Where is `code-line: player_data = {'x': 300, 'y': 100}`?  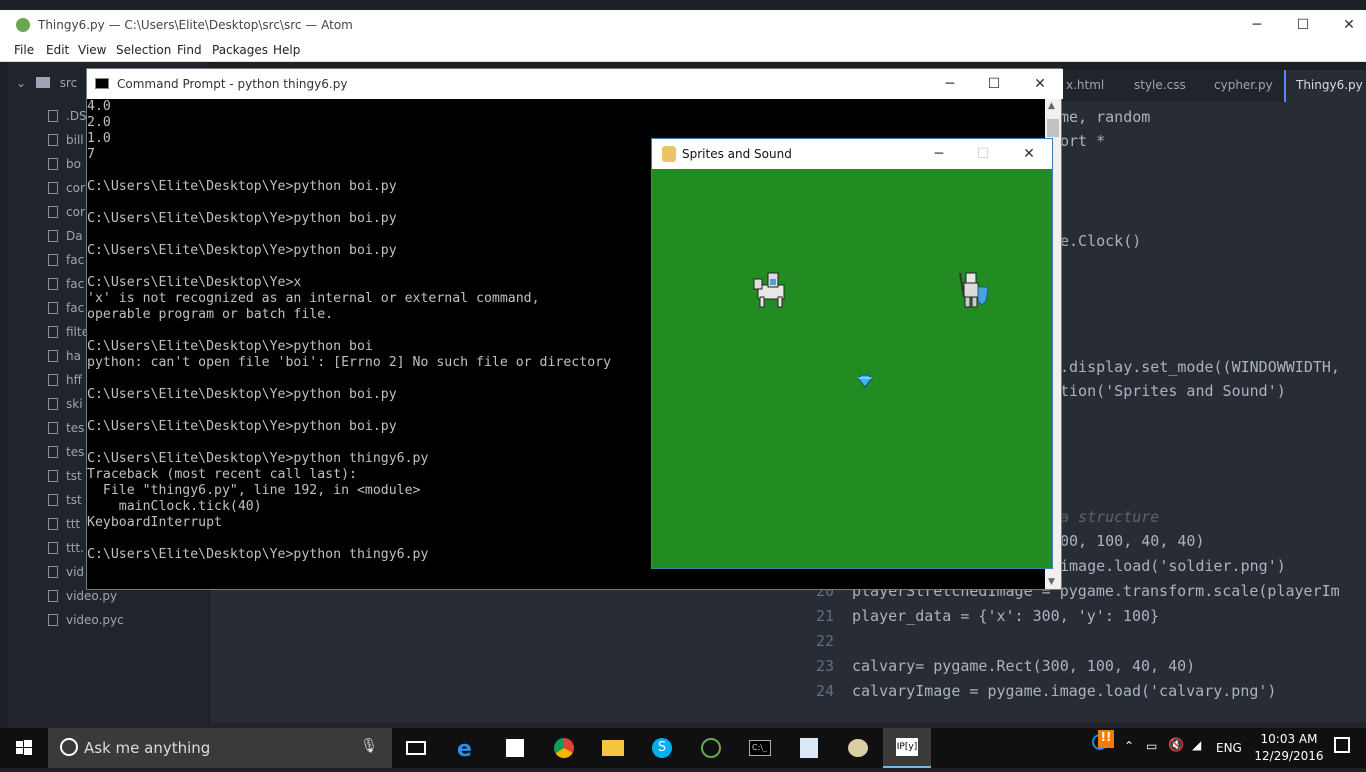 code-line: player_data = {'x': 300, 'y': 100} is located at coordinates (1006, 616).